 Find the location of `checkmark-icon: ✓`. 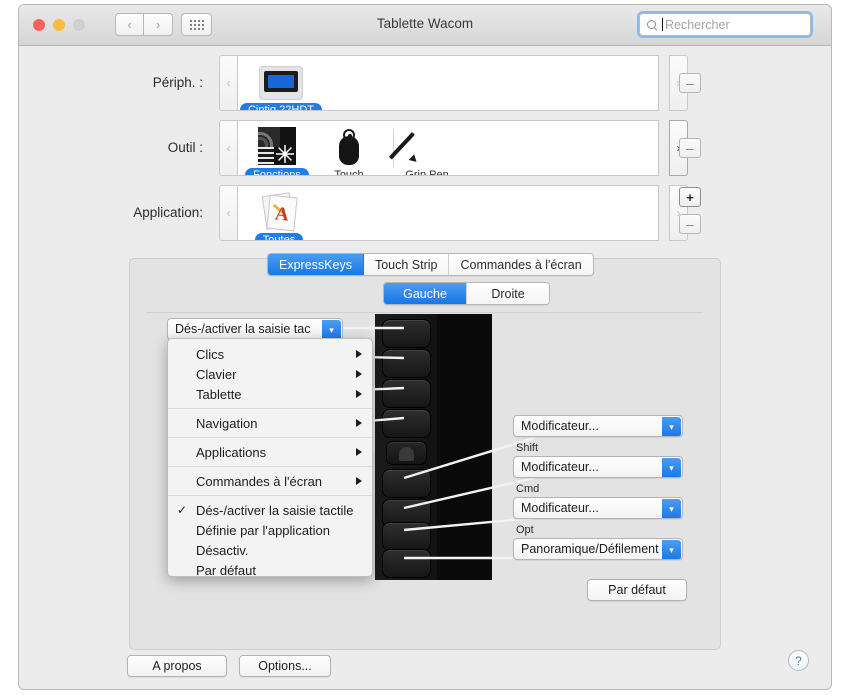

checkmark-icon: ✓ is located at coordinates (182, 510).